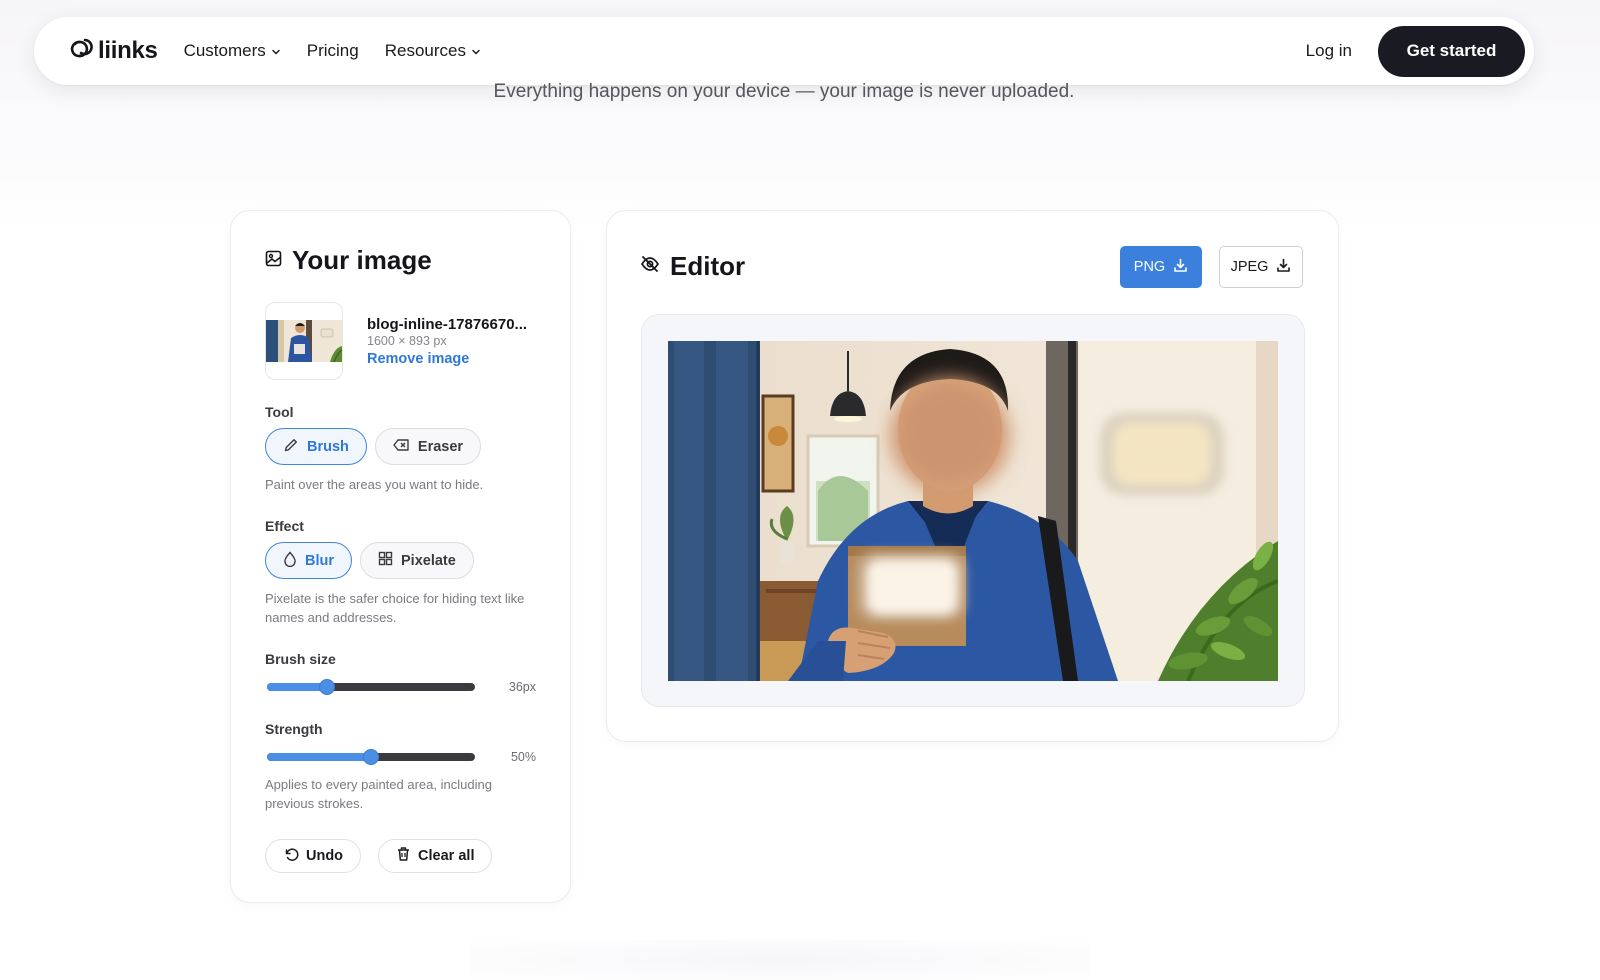 This screenshot has width=1600, height=980. Describe the element at coordinates (291, 447) in the screenshot. I see `pencil-icon` at that location.